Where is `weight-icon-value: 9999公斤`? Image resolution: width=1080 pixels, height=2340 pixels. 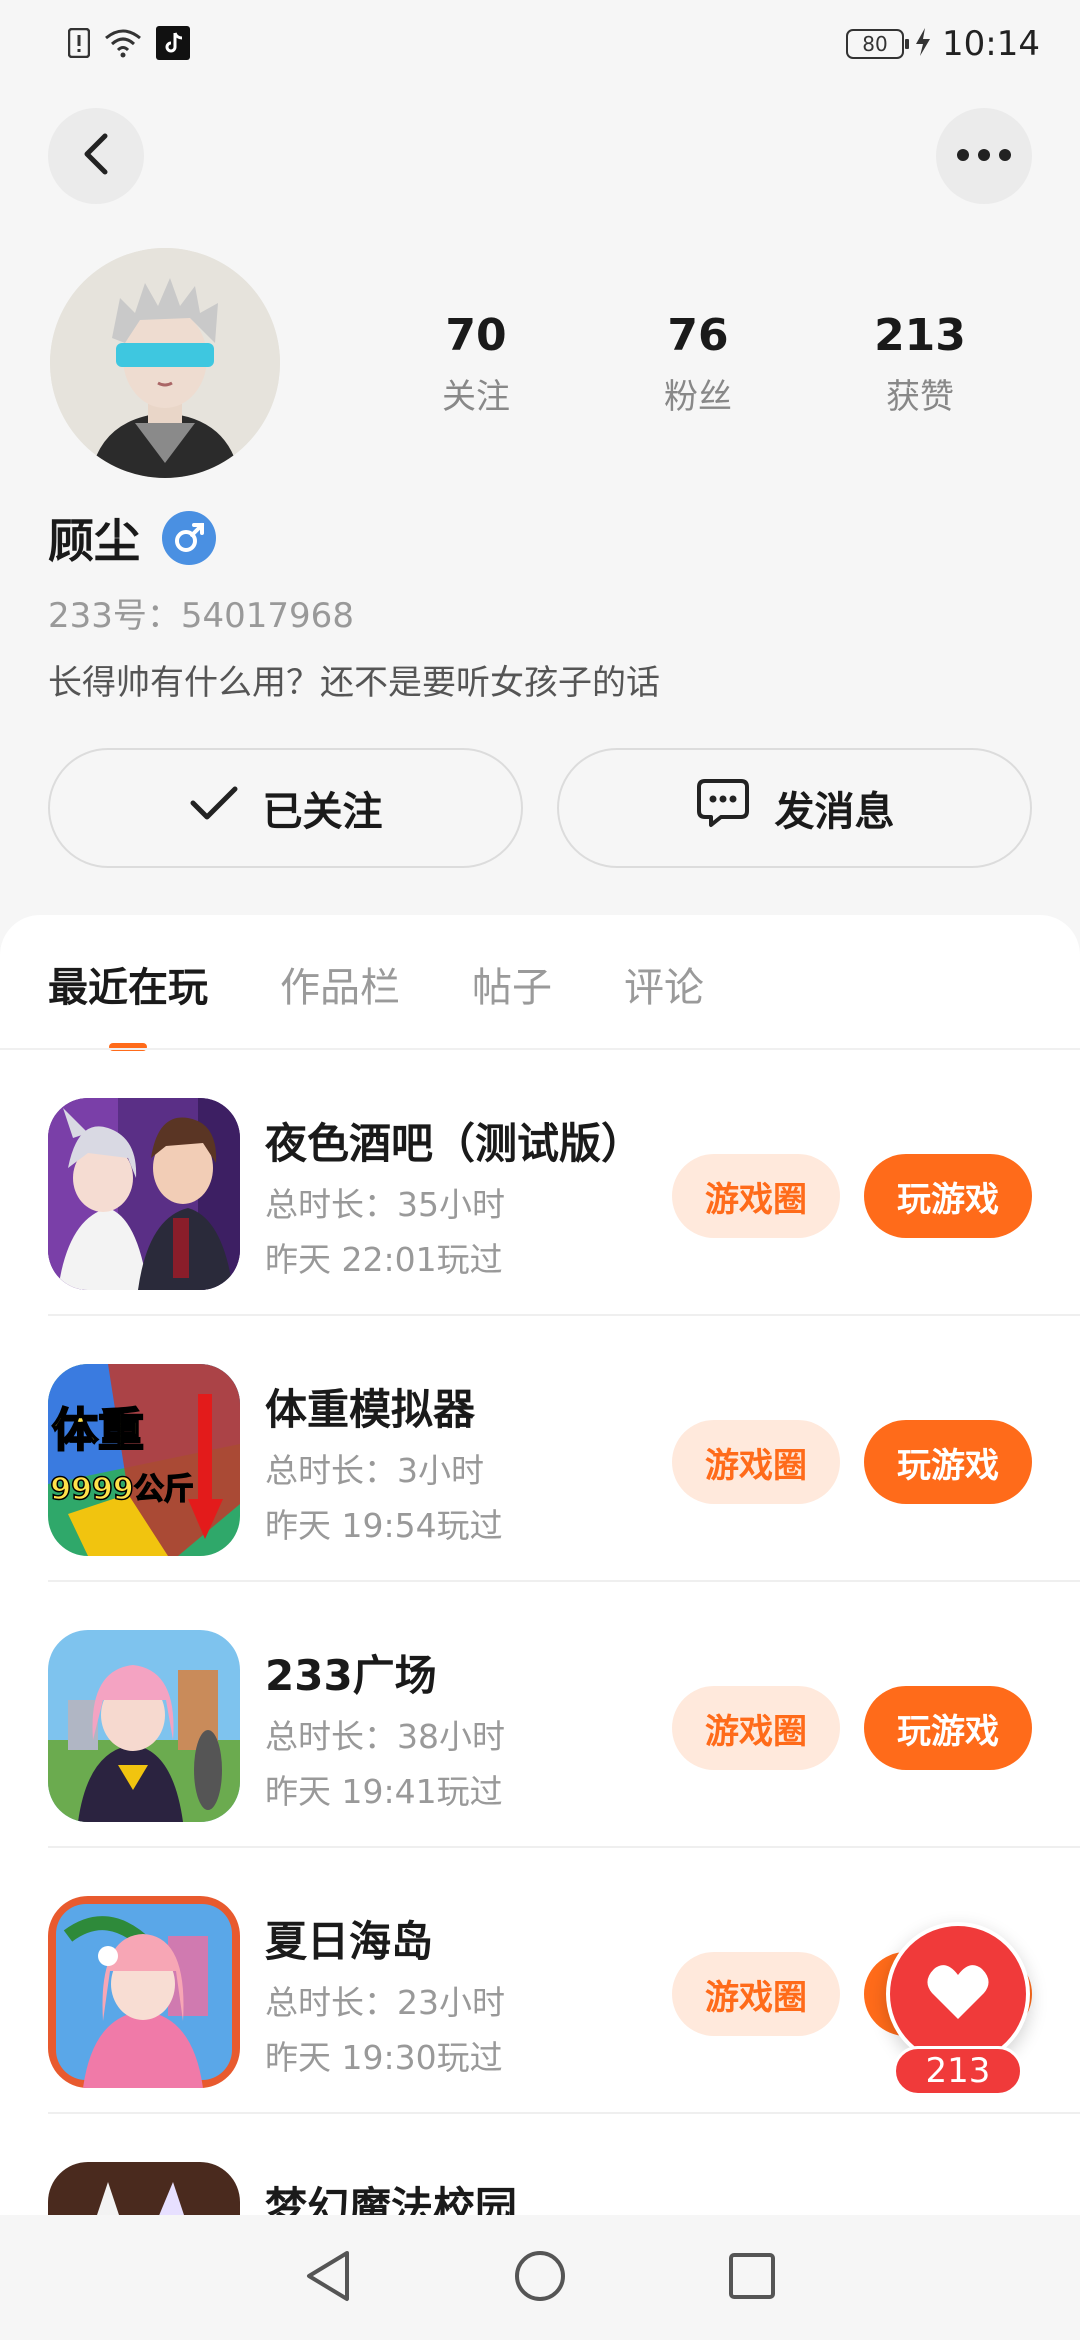 weight-icon-value: 9999公斤 is located at coordinates (122, 1489).